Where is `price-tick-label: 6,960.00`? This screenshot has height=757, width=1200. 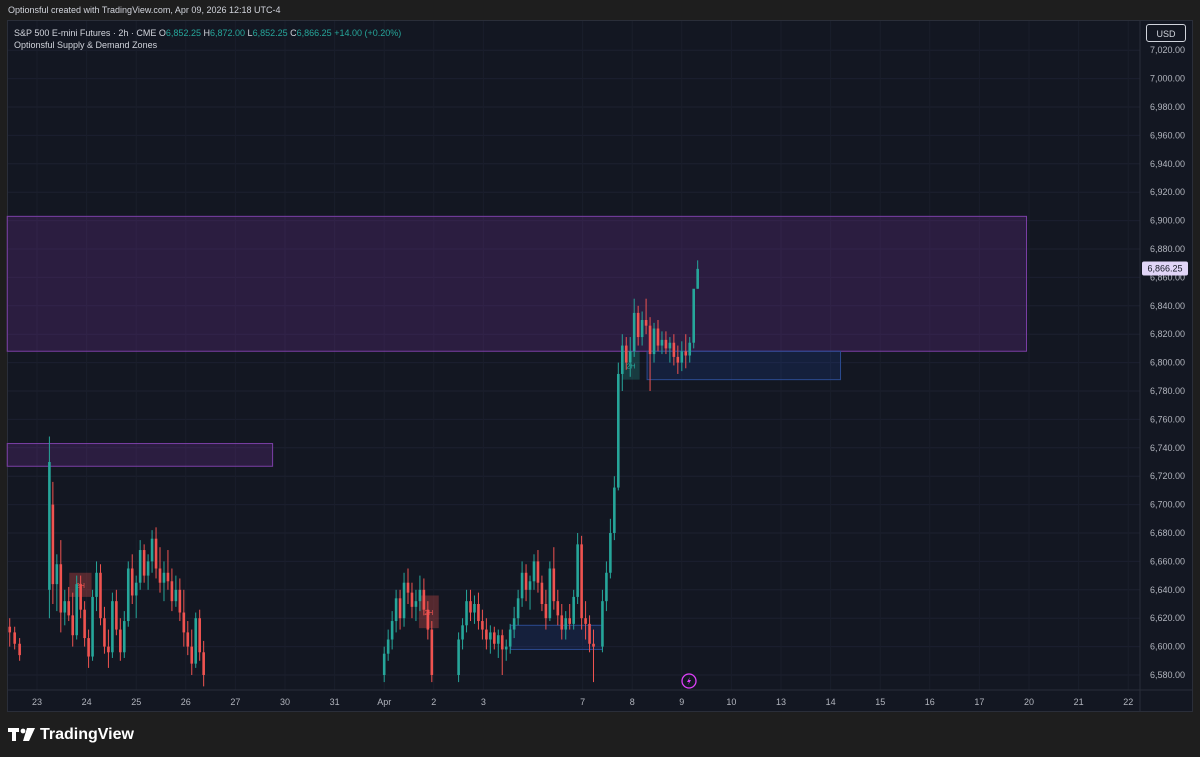
price-tick-label: 6,960.00 is located at coordinates (1167, 135).